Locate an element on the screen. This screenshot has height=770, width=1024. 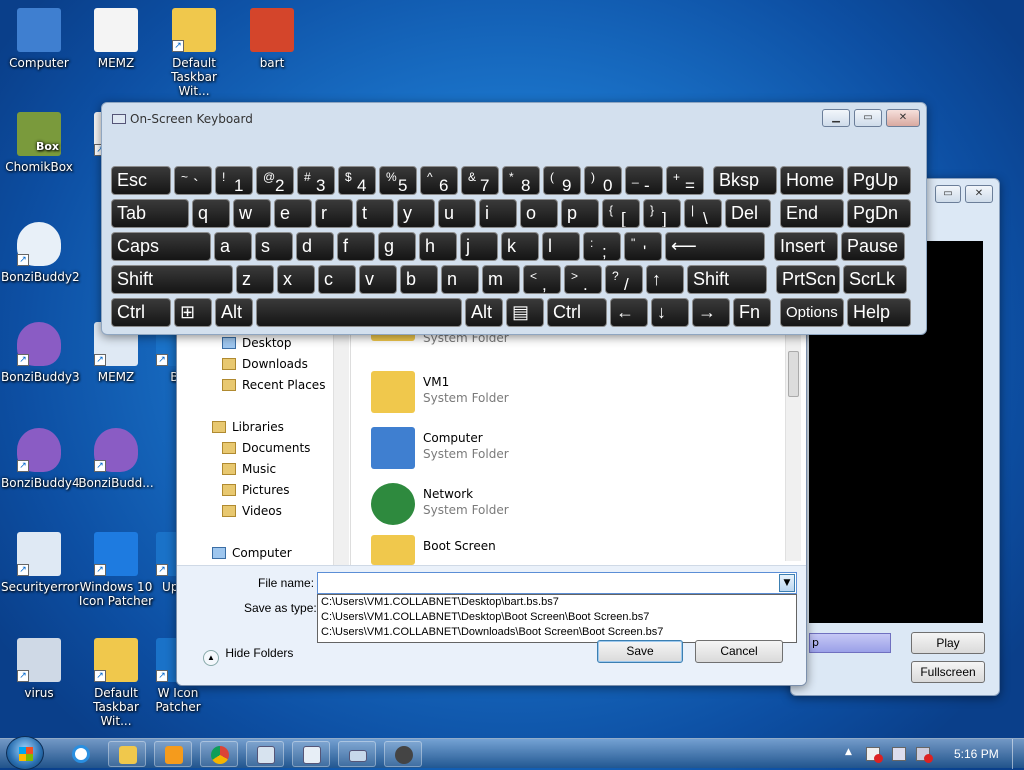
key--9: (9 is located at coordinates (562, 180).